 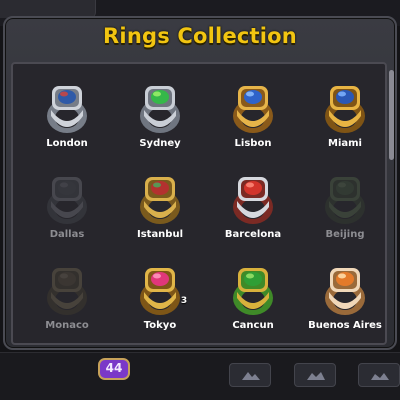 I want to click on ring-item-barcelona: Barcelona, so click(x=253, y=214).